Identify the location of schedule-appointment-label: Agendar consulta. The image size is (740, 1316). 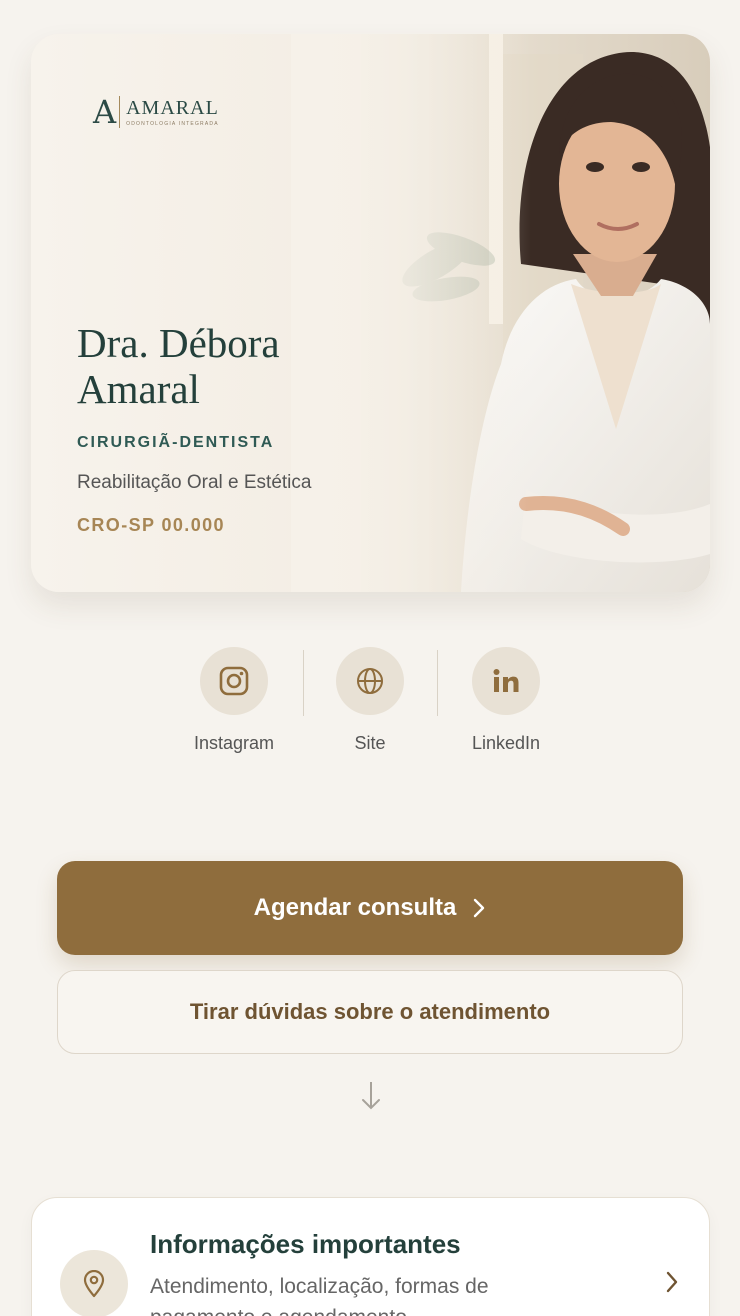
(355, 907).